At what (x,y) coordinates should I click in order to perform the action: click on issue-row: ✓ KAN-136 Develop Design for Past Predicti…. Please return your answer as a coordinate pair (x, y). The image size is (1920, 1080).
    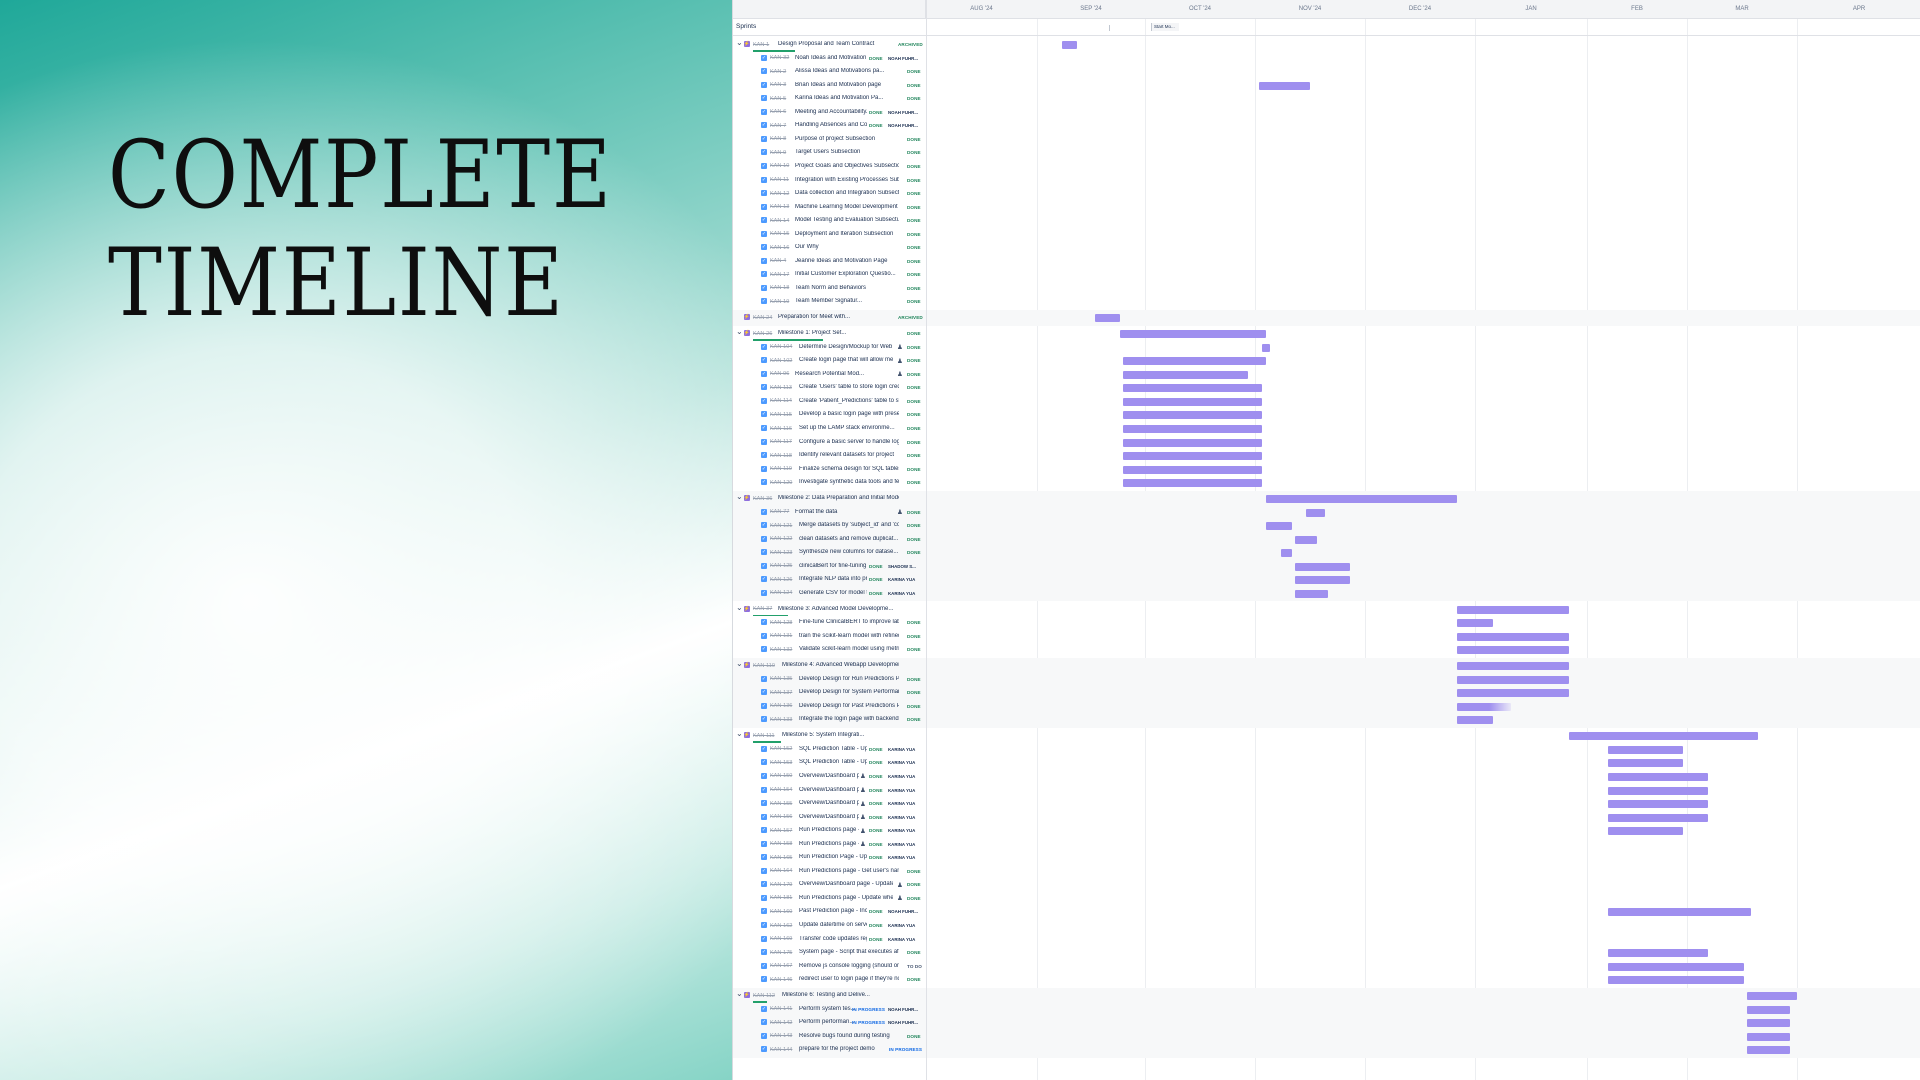
    Looking at the image, I should click on (1326, 707).